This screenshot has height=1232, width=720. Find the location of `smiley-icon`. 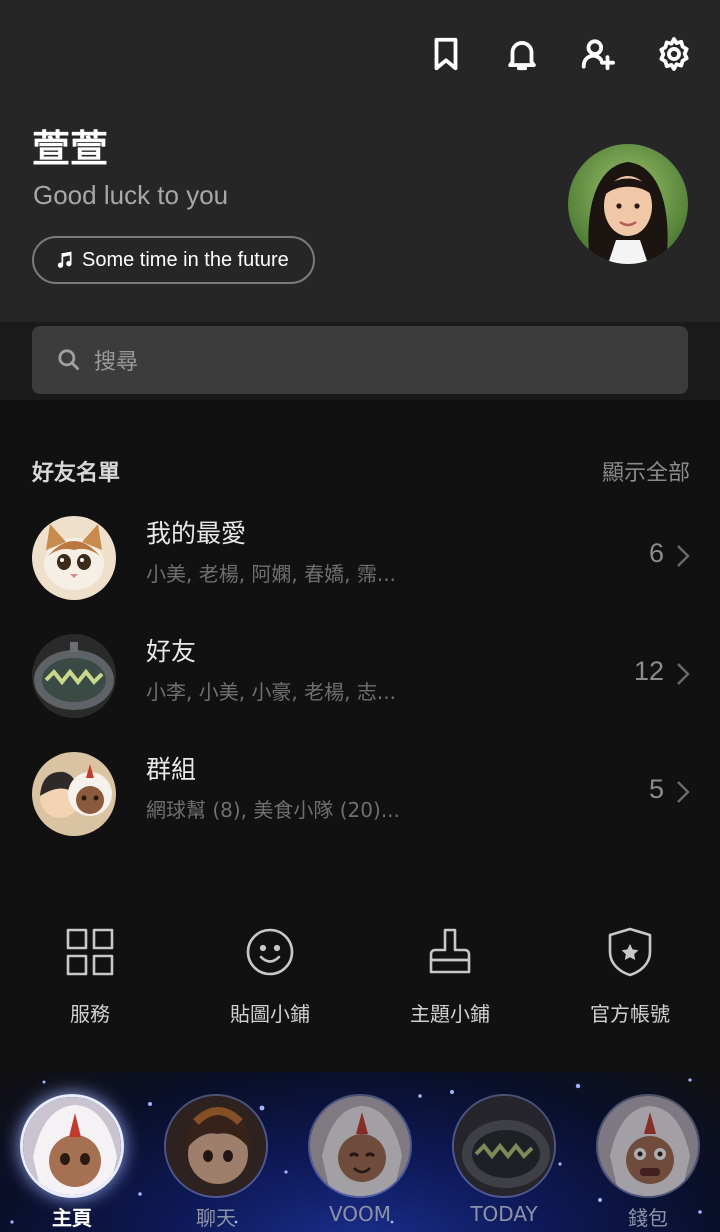

smiley-icon is located at coordinates (270, 952).